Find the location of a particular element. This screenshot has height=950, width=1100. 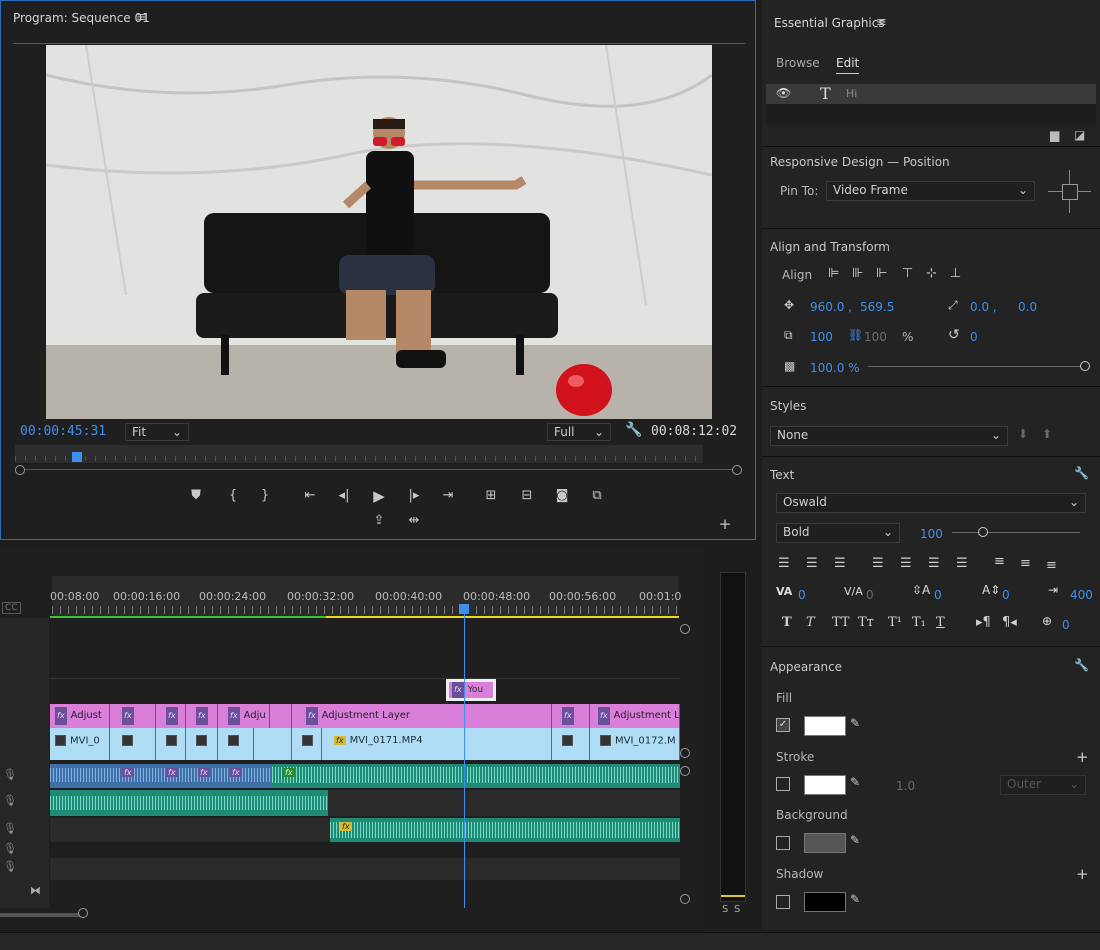

pin-widget is located at coordinates (1070, 192).